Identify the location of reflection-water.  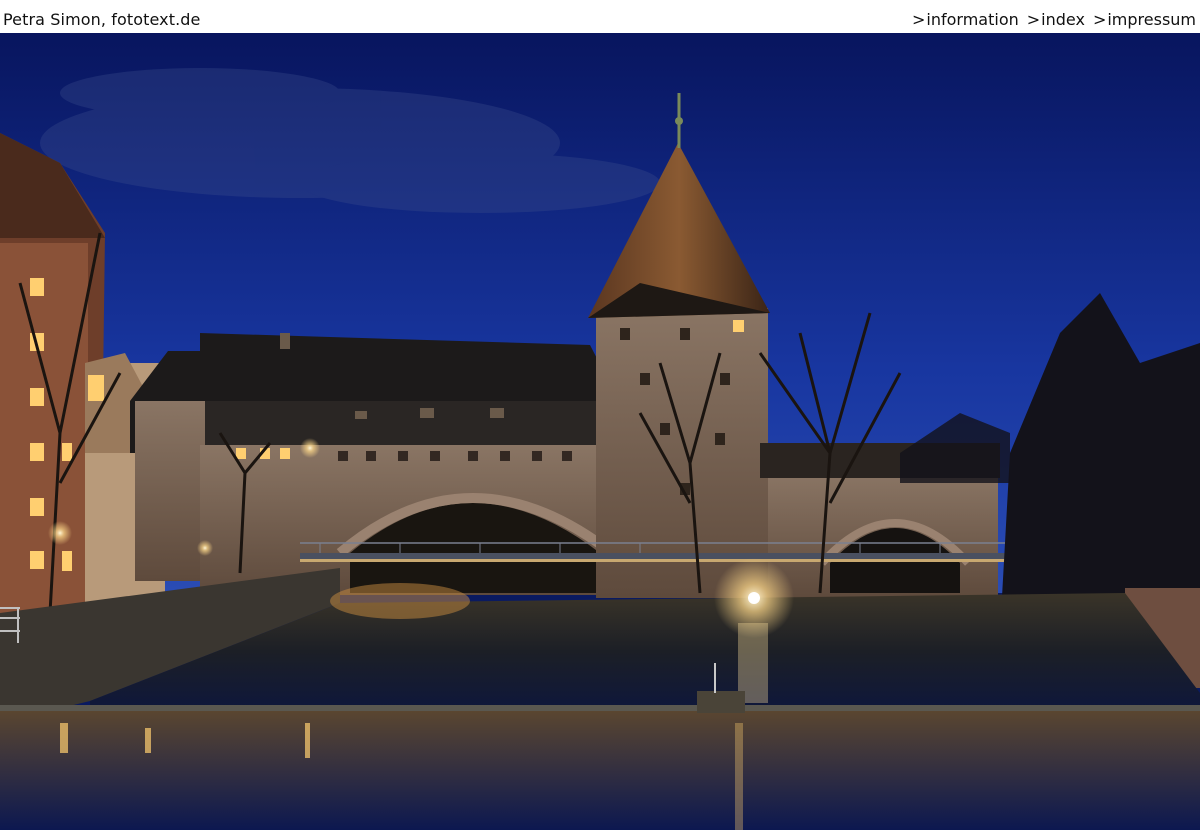
(600, 770).